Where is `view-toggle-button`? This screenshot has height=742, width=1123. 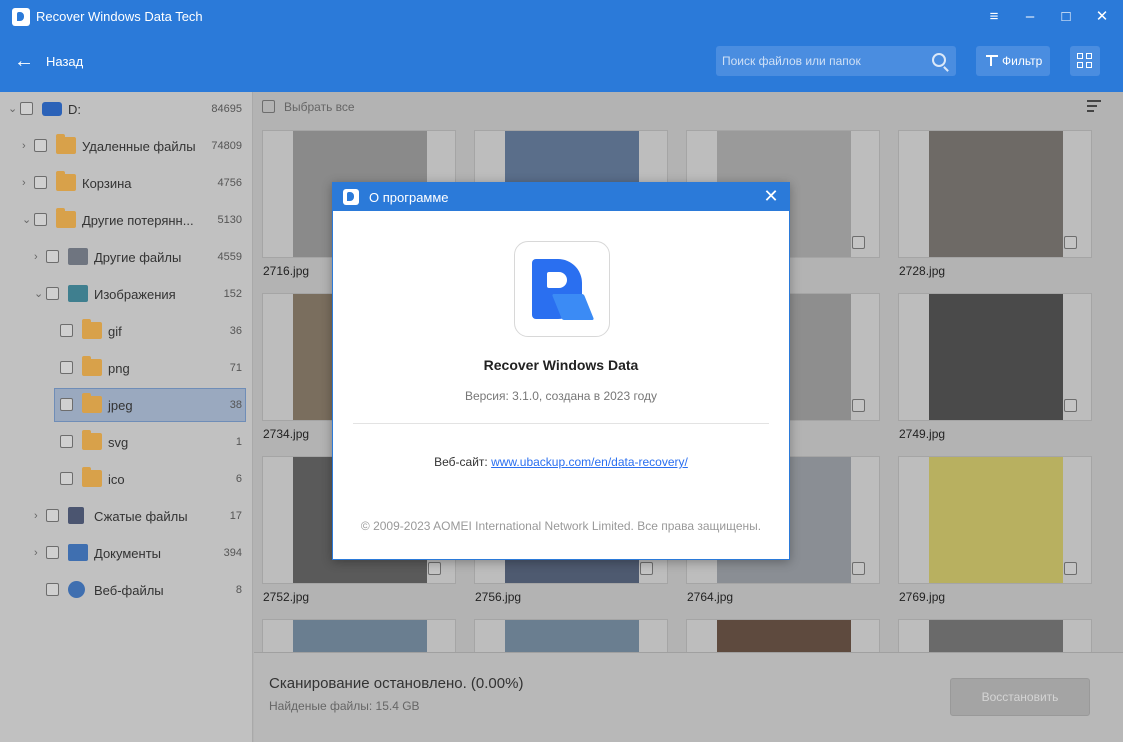
view-toggle-button is located at coordinates (1085, 61).